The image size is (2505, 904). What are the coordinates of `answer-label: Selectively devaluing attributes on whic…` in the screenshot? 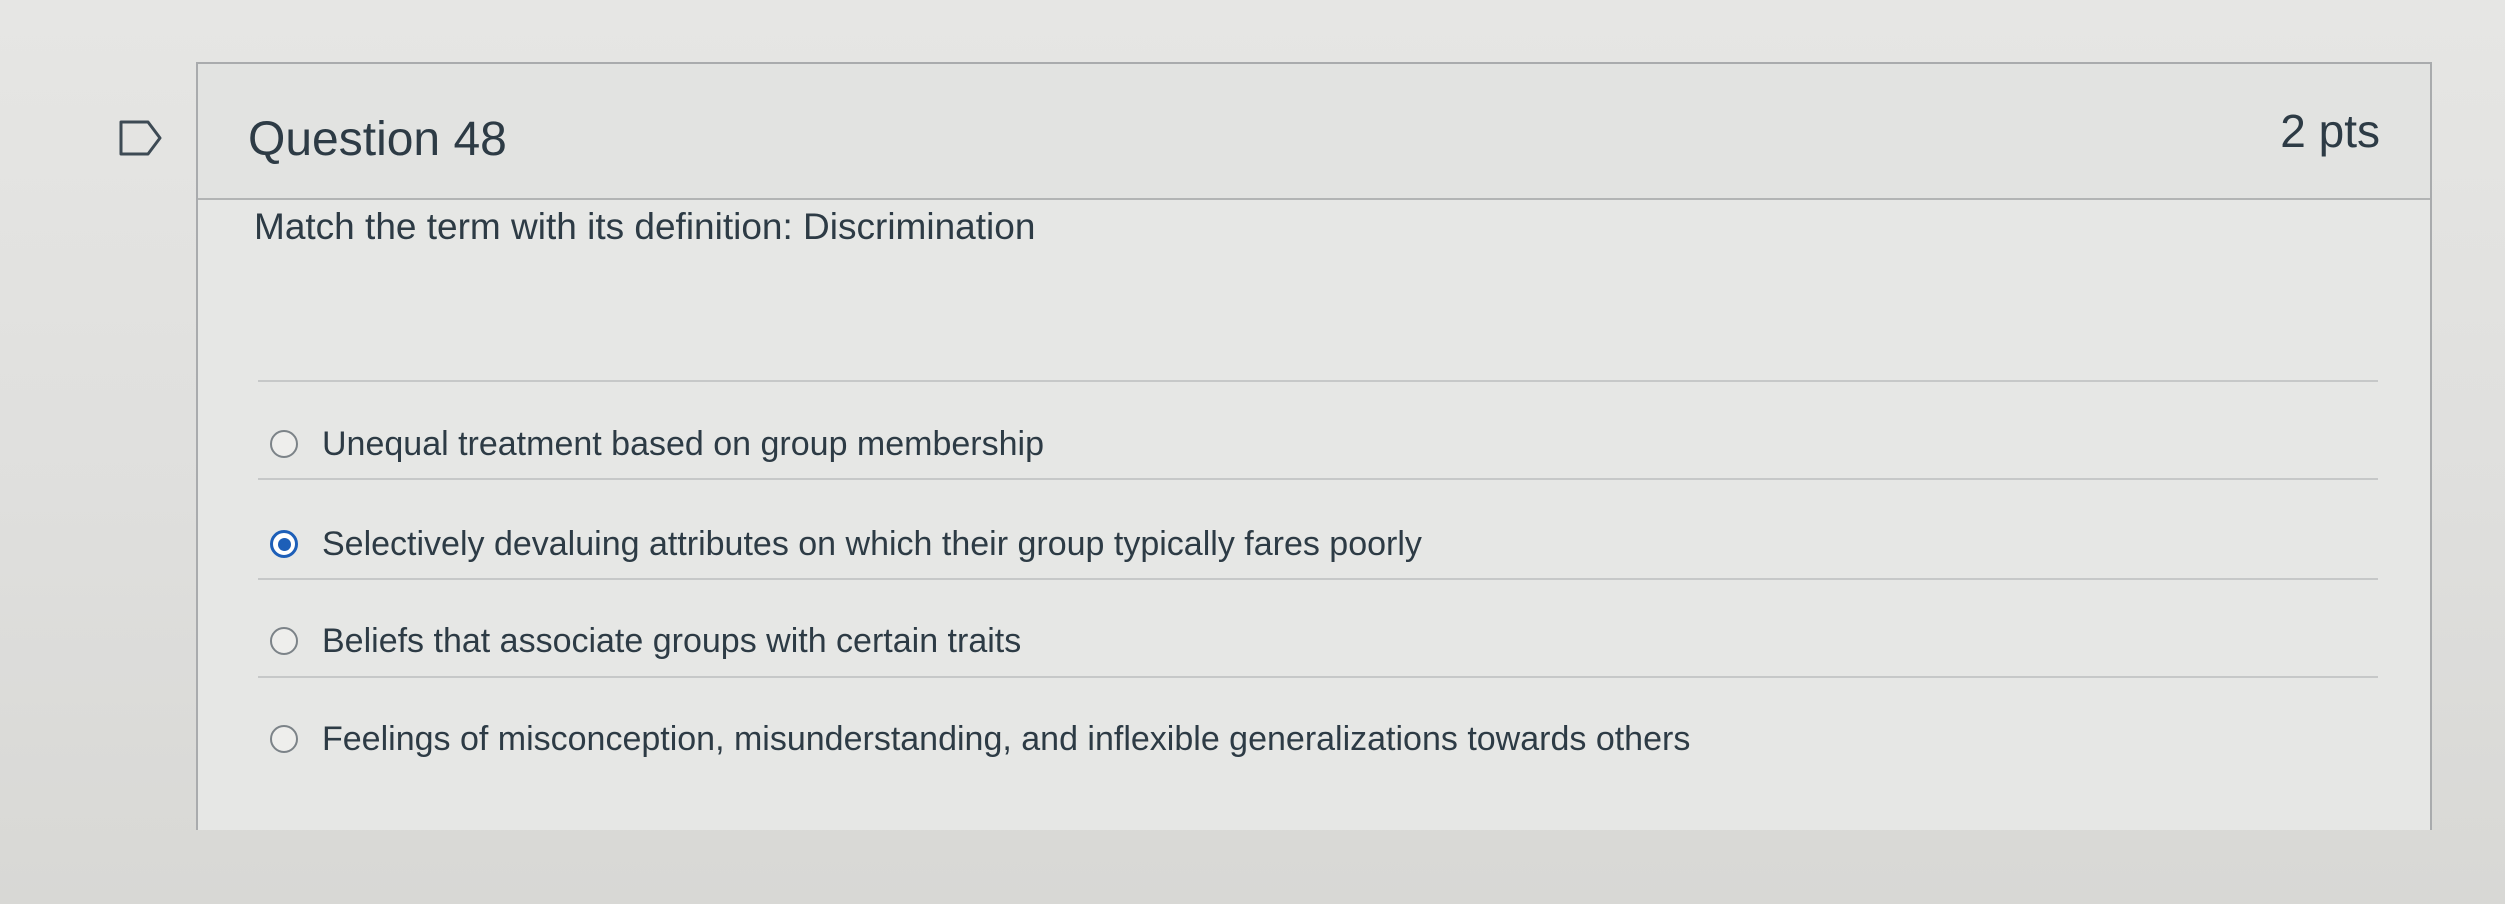 It's located at (872, 543).